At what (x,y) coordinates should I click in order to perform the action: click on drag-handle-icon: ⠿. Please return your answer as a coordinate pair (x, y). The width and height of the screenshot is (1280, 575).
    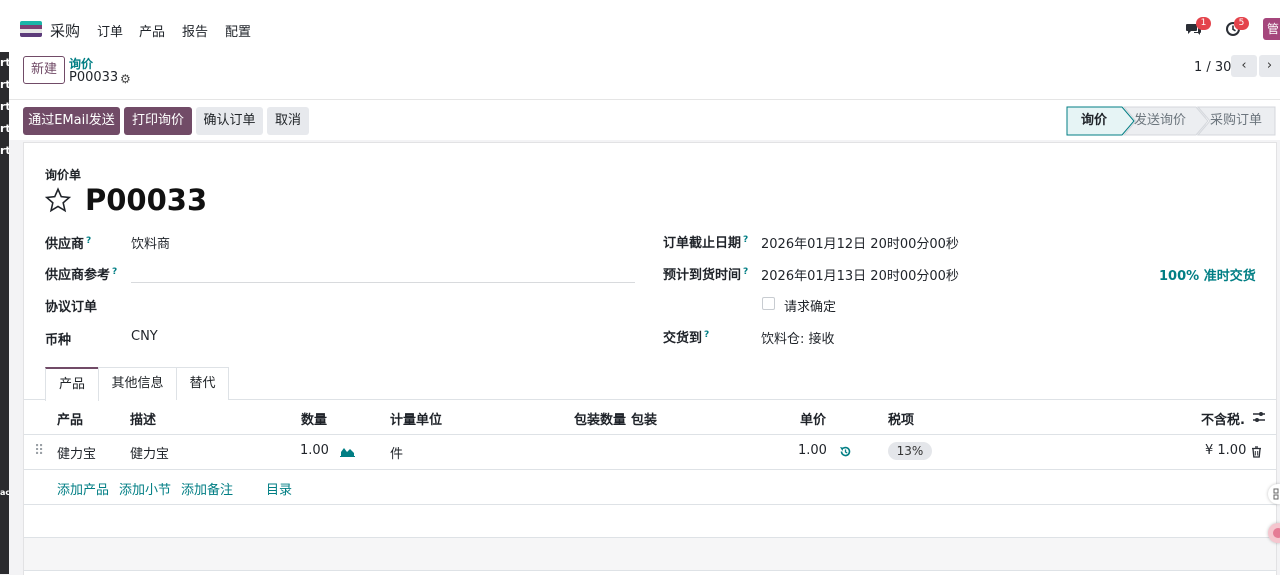
    Looking at the image, I should click on (39, 451).